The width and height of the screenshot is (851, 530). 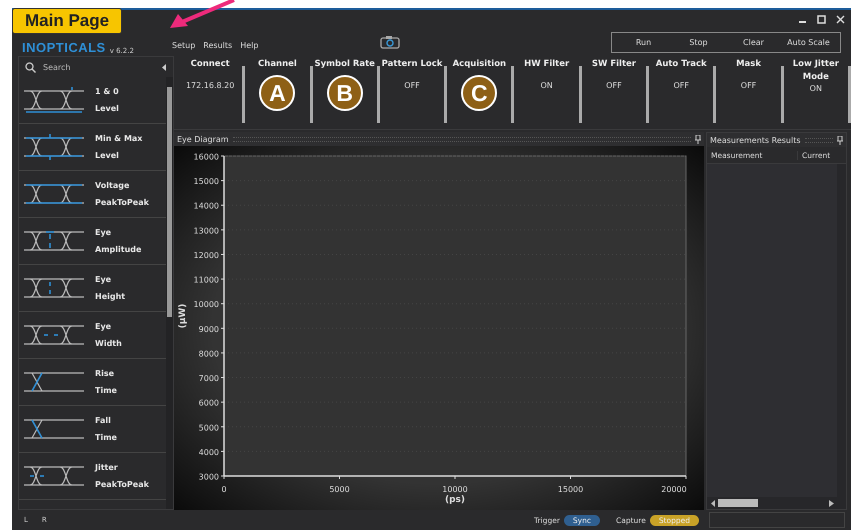 What do you see at coordinates (614, 64) in the screenshot?
I see `setting-label: SW Filter` at bounding box center [614, 64].